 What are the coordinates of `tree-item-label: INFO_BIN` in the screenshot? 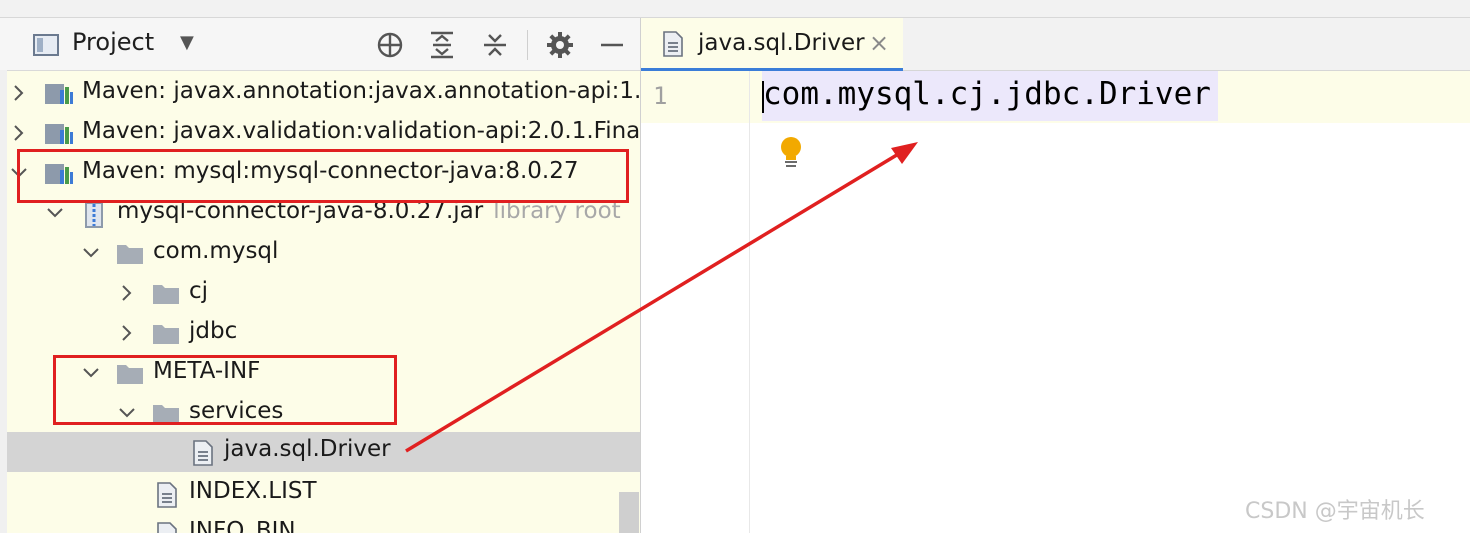 It's located at (242, 525).